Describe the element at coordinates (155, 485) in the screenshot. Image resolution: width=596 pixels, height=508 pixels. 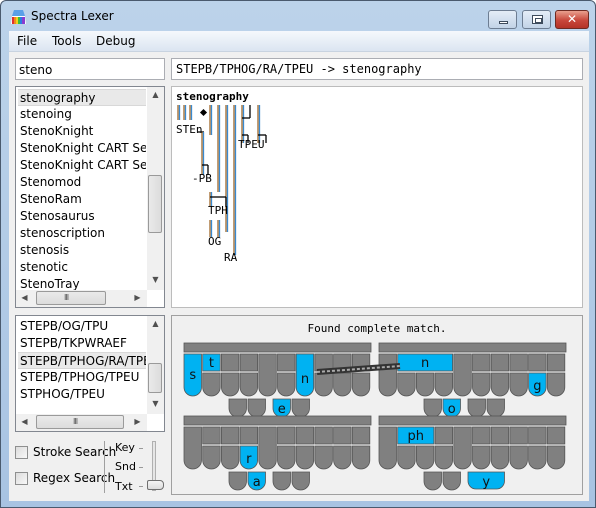
I see `display-mode-slider-thumb` at that location.